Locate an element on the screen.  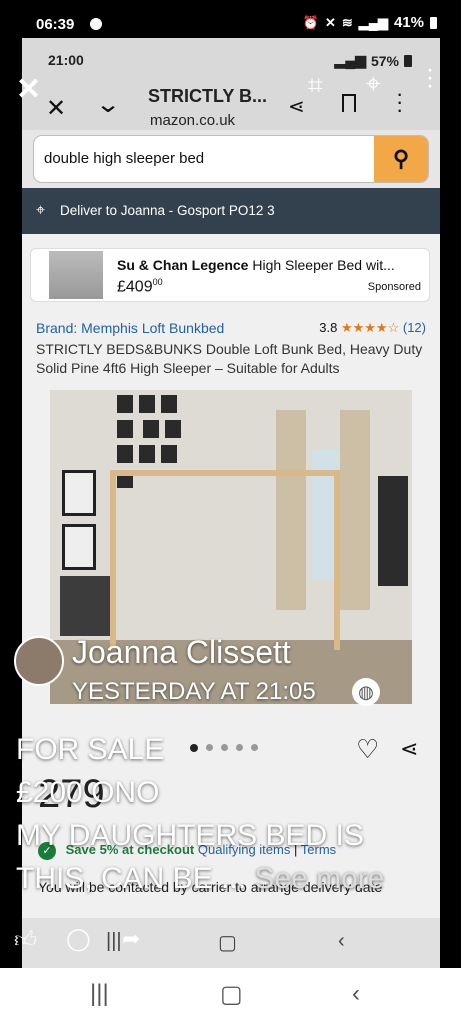
tag-icon: ⌗ is located at coordinates (315, 86).